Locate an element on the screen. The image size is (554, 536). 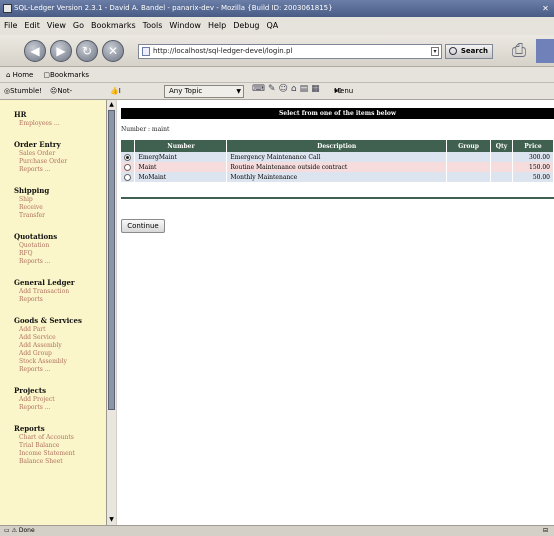
sidebar-item-income-statement: Income Statement is located at coordinates (60, 454).